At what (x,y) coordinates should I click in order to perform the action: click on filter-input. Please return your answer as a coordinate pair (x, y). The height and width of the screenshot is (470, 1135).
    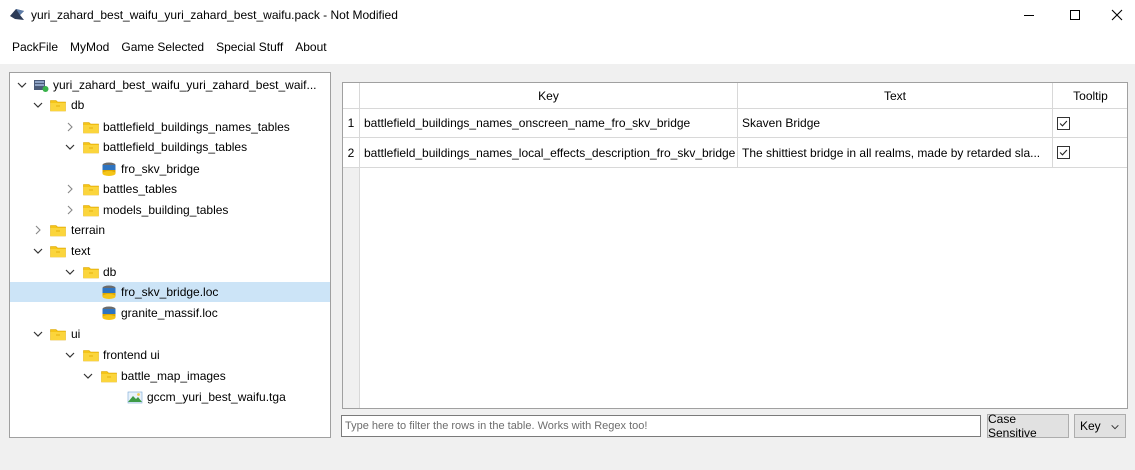
    Looking at the image, I should click on (661, 426).